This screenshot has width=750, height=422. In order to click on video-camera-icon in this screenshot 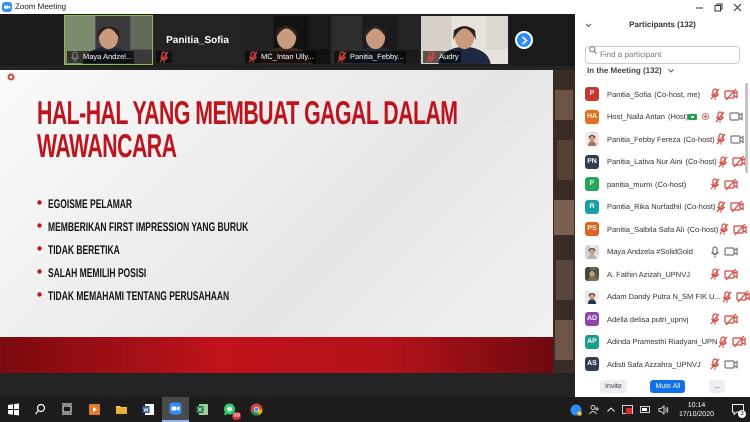, I will do `click(175, 408)`.